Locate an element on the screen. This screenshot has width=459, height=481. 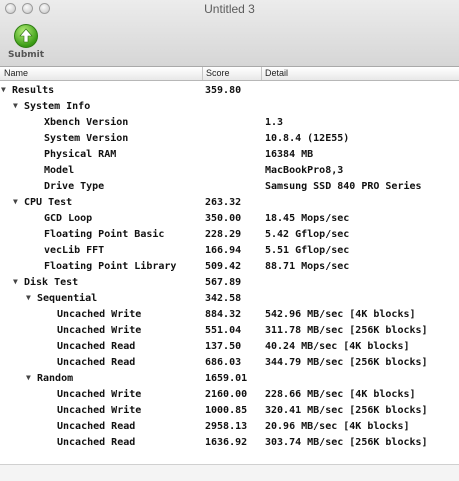
table-row: ▼ Results 359.80 is located at coordinates (229, 91).